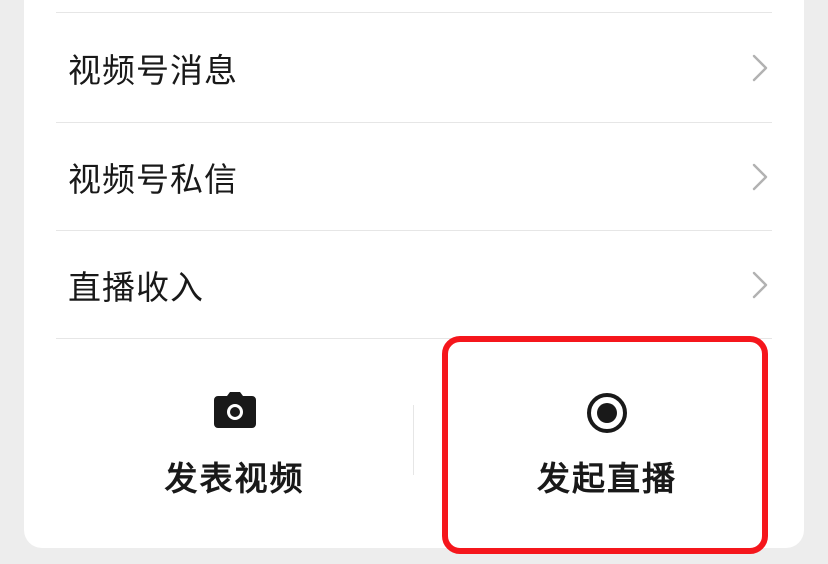 The height and width of the screenshot is (564, 828). What do you see at coordinates (414, 338) in the screenshot?
I see `divider-bottom` at bounding box center [414, 338].